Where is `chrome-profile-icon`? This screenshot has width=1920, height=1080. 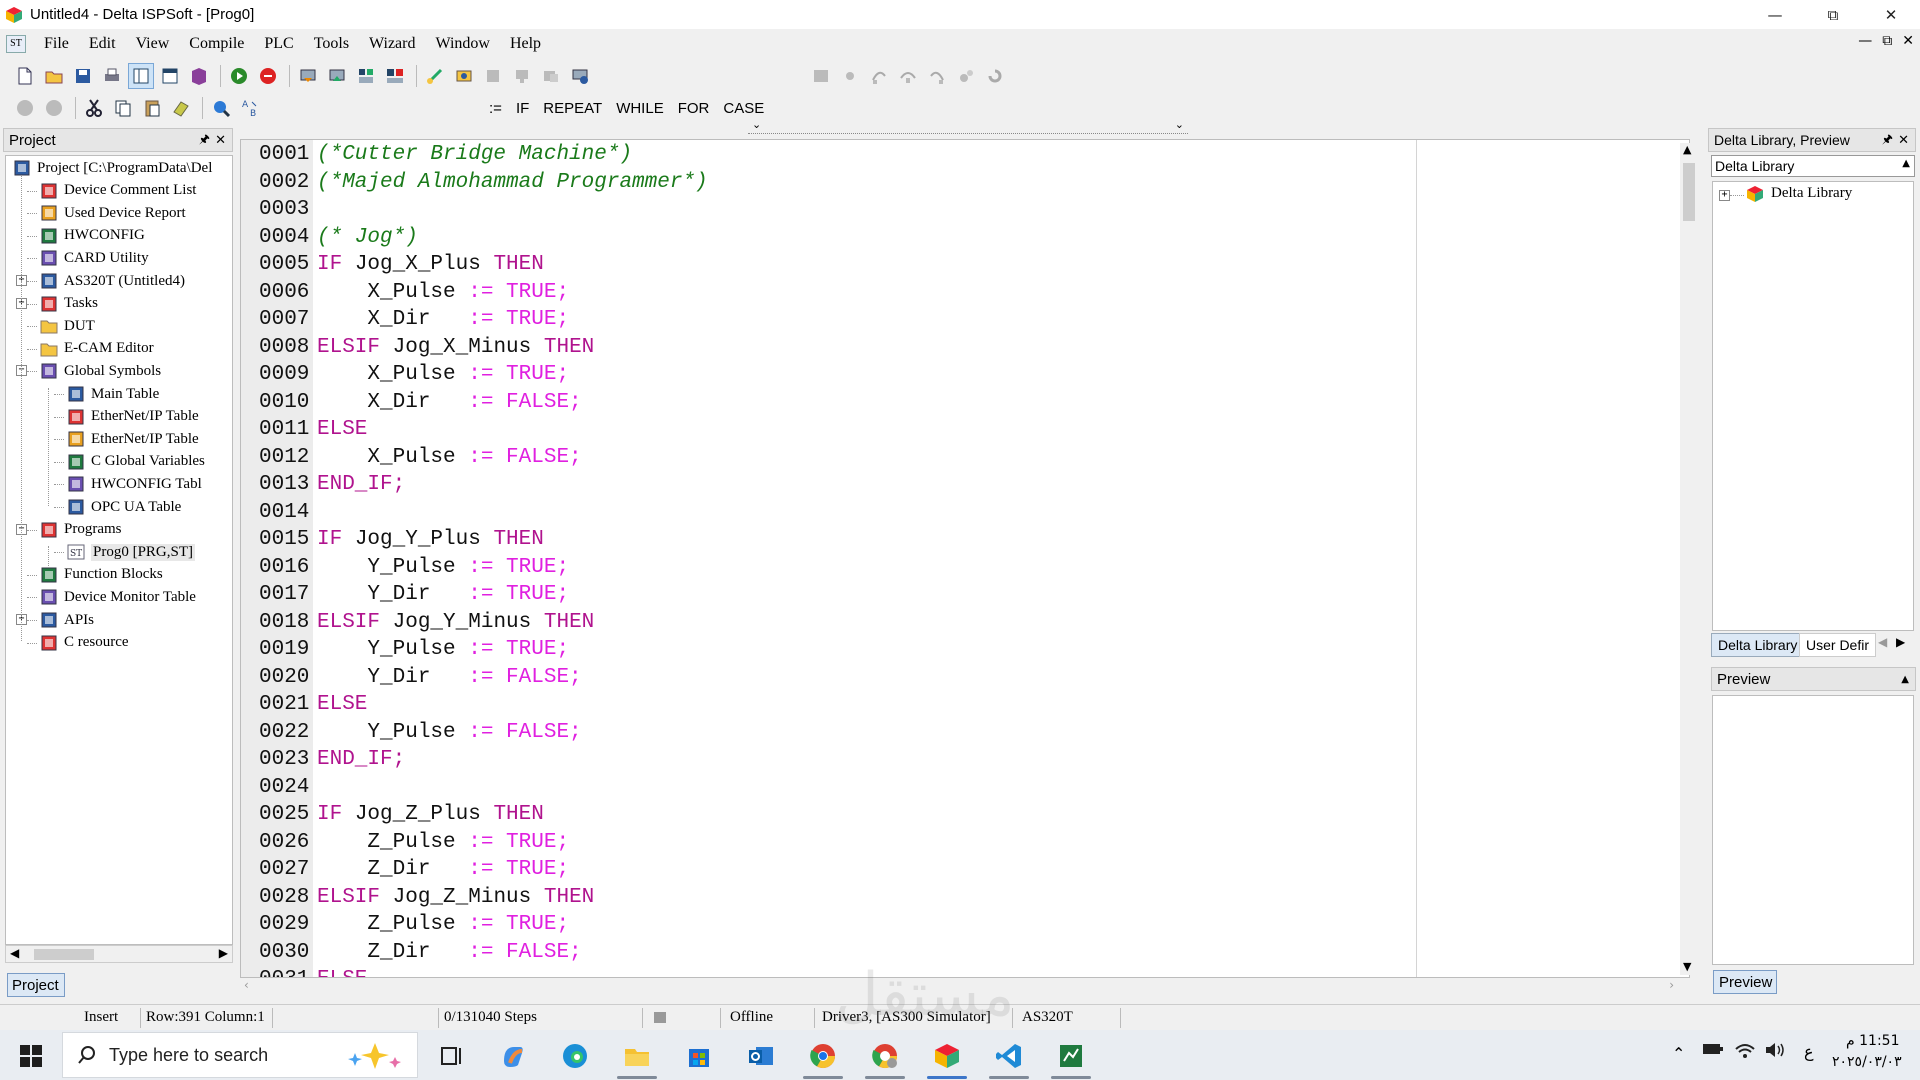
chrome-profile-icon is located at coordinates (885, 1056).